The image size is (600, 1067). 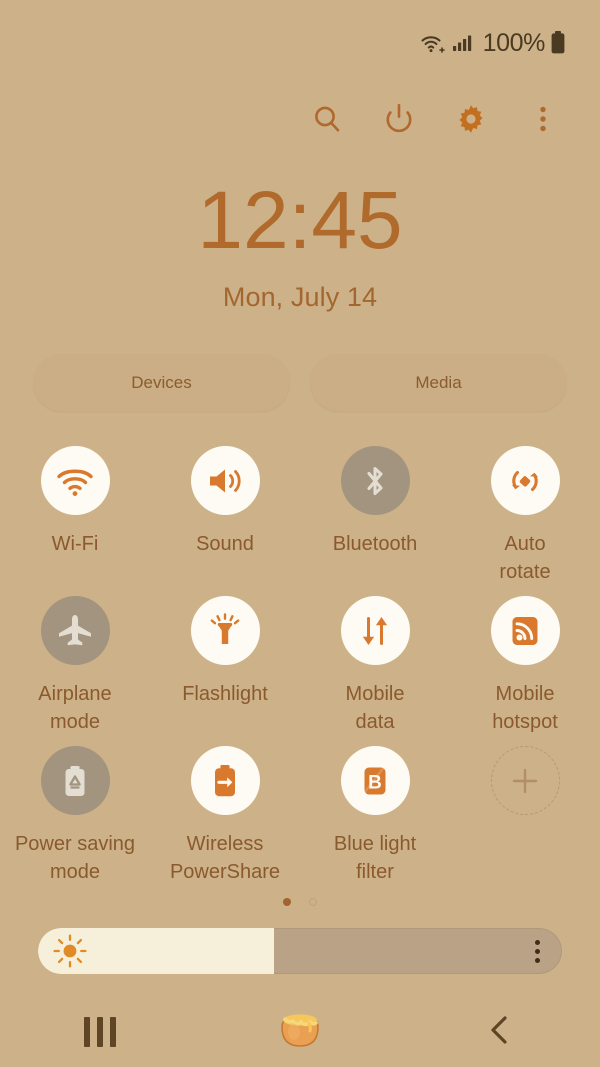 I want to click on battery-full-icon, so click(x=558, y=43).